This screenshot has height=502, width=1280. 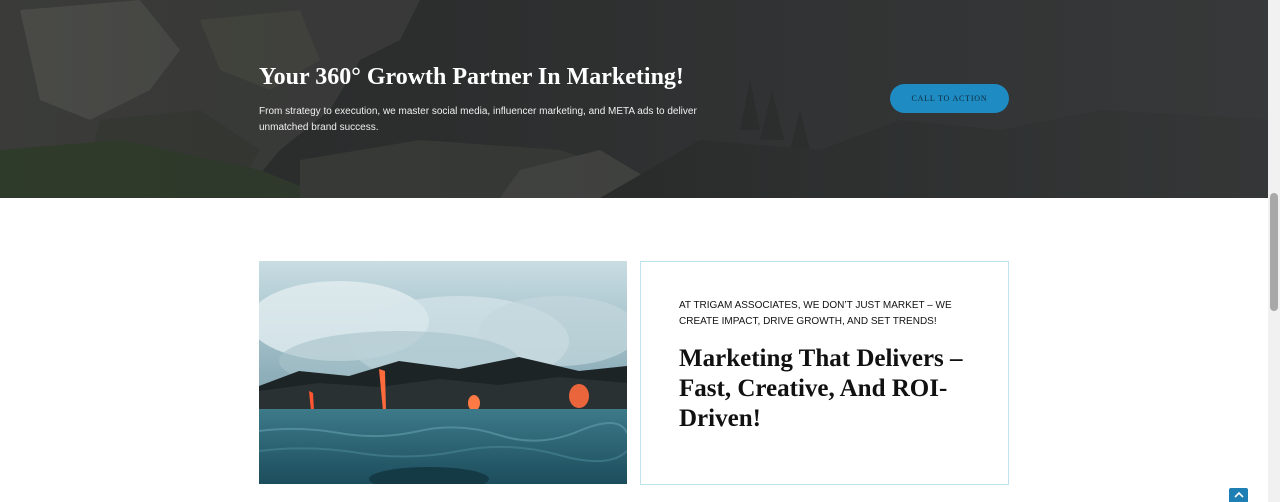 I want to click on chevron-up-icon, so click(x=1238, y=494).